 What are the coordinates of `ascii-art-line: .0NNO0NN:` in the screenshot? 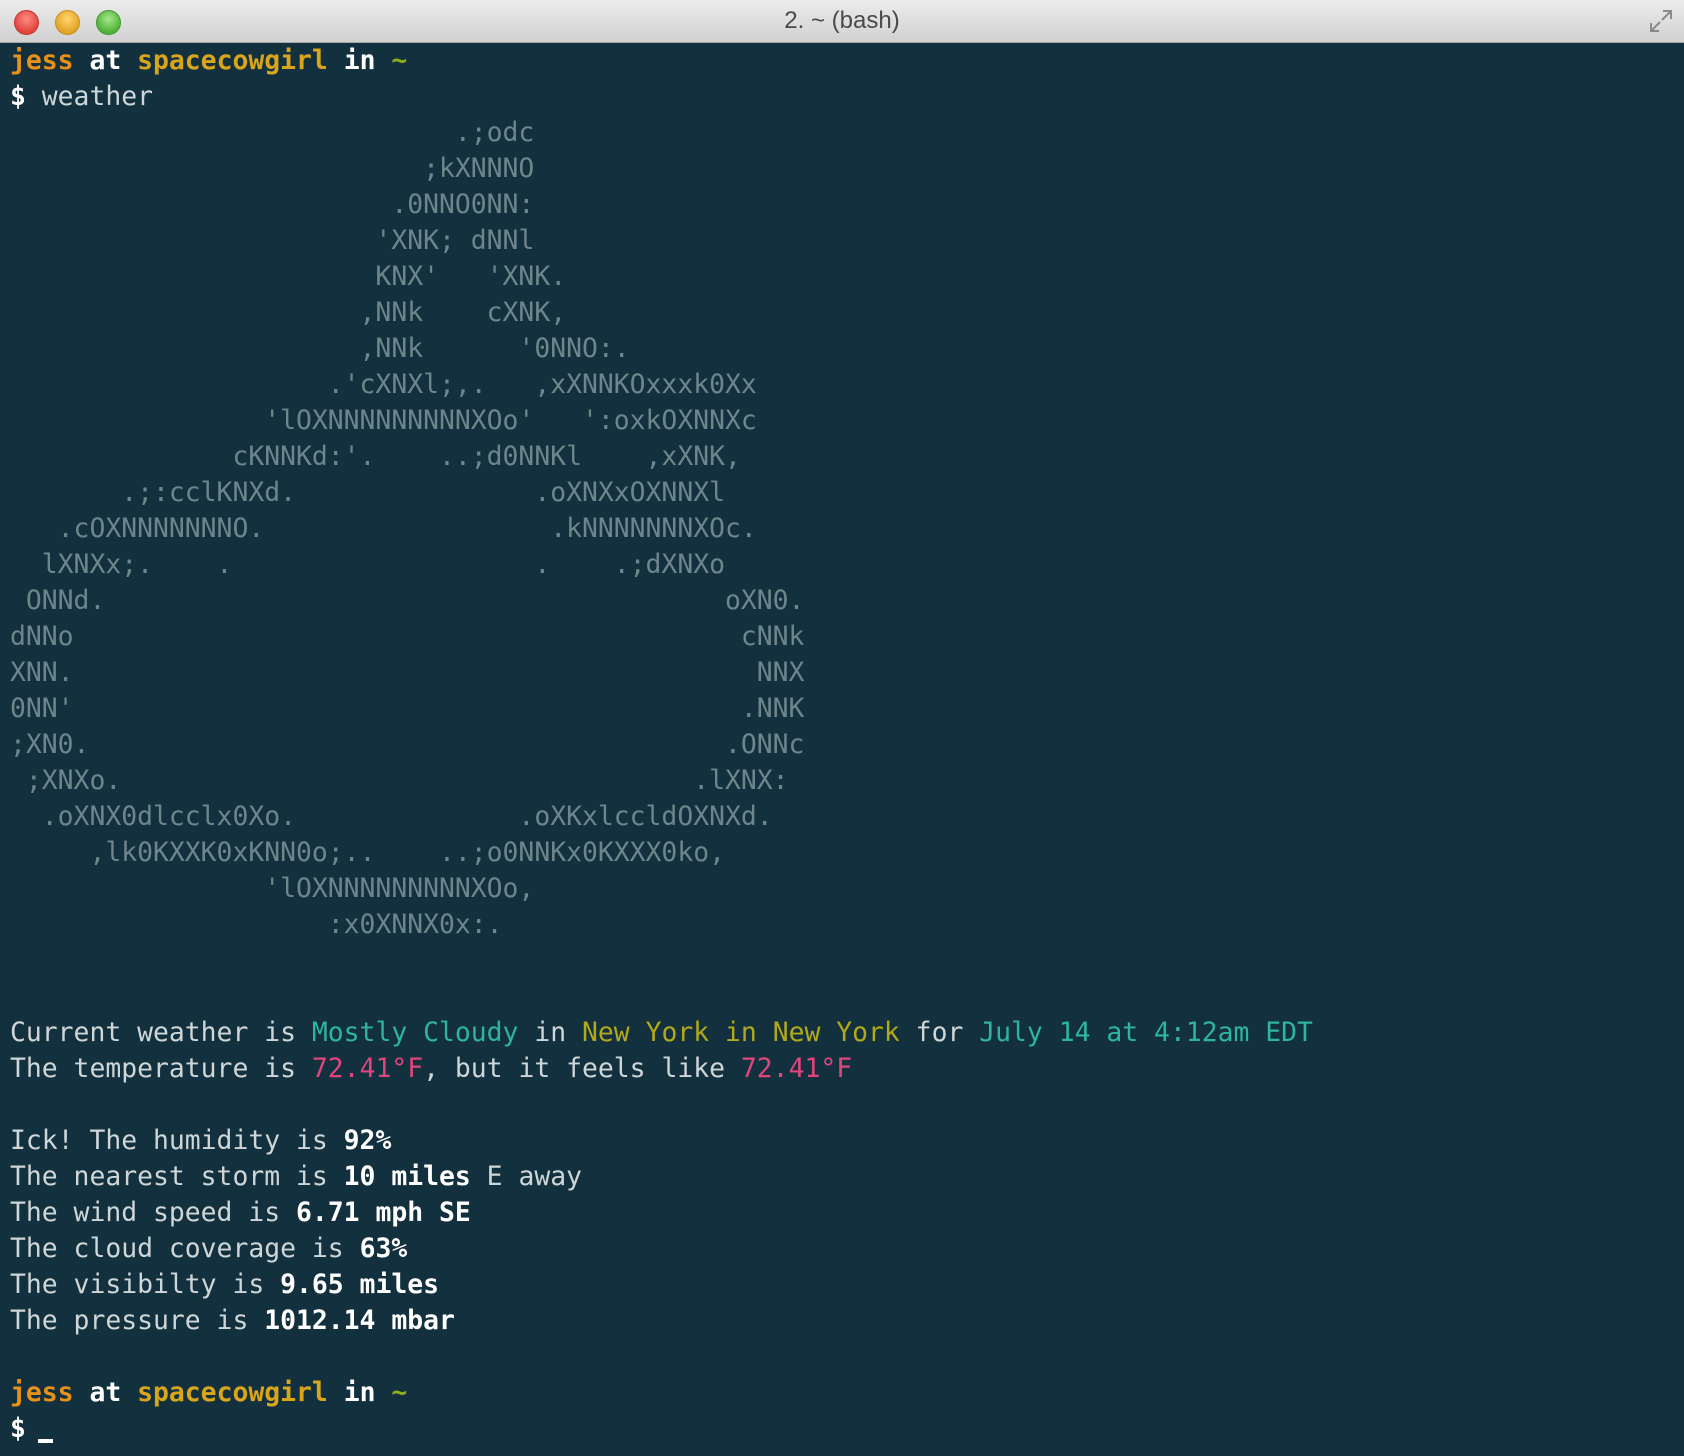 It's located at (272, 204).